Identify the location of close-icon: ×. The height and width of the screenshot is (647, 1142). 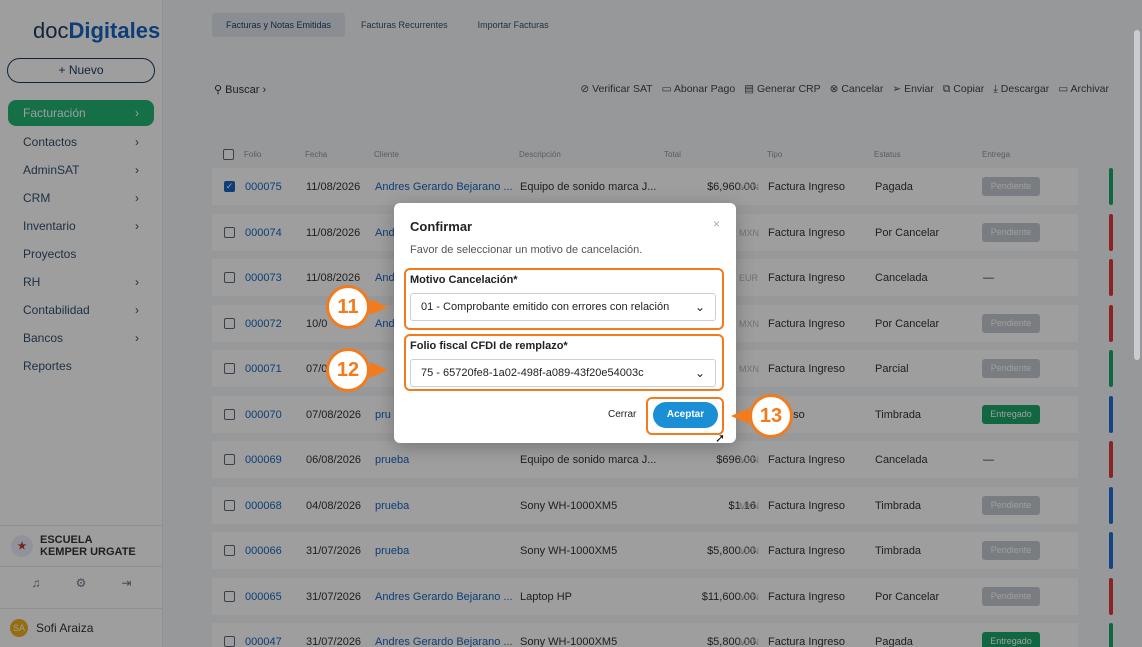
(716, 224).